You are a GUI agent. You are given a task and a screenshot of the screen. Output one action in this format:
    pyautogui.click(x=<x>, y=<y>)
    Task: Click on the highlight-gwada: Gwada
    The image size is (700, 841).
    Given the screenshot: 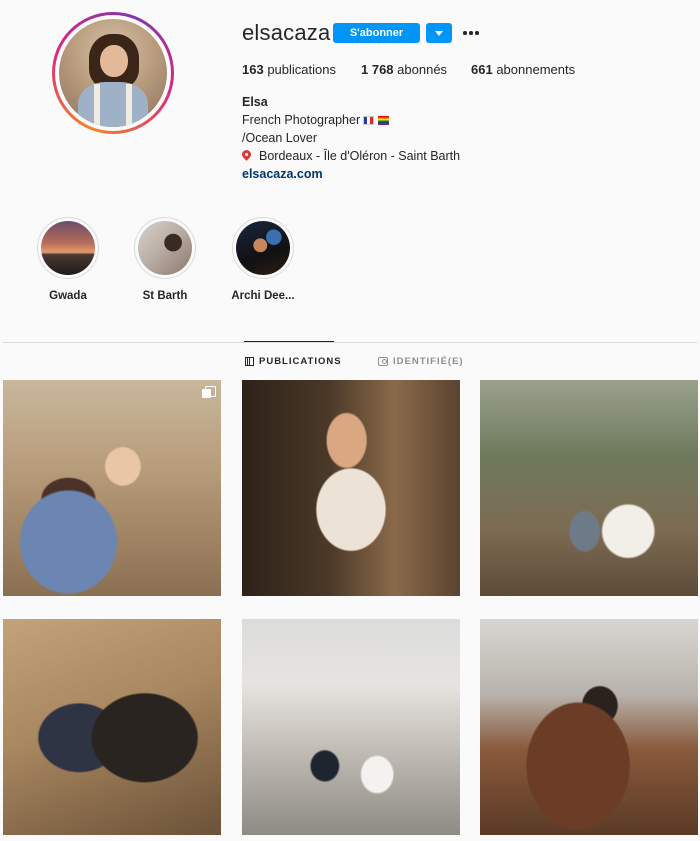 What is the action you would take?
    pyautogui.click(x=68, y=259)
    